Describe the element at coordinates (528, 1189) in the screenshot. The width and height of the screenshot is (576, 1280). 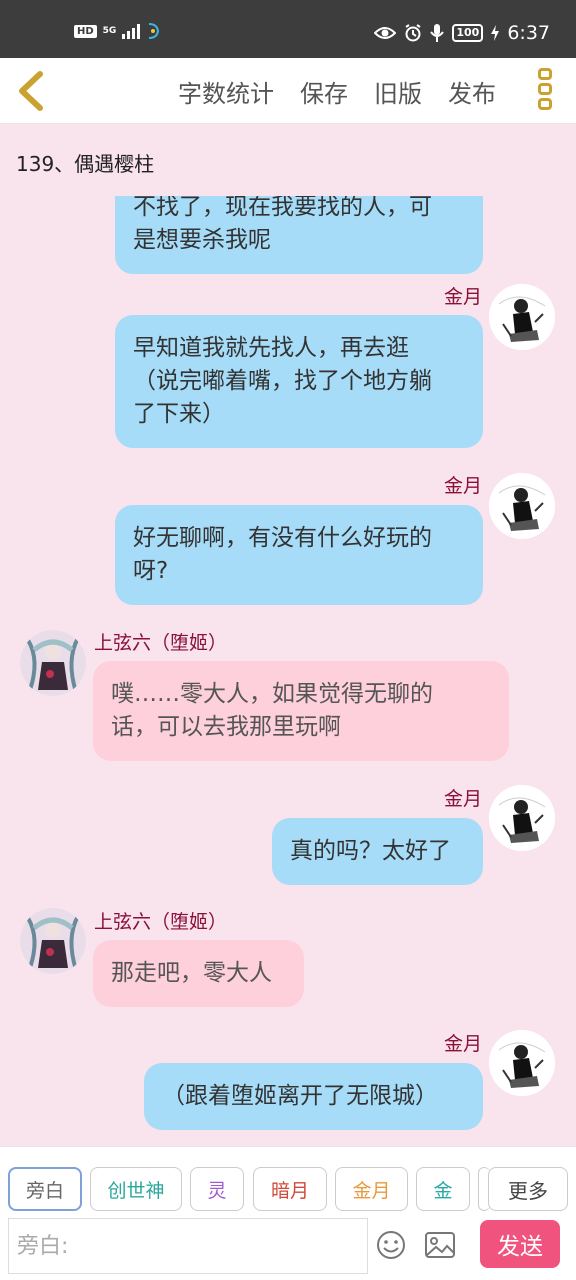
I see `more-characters-button: 更多` at that location.